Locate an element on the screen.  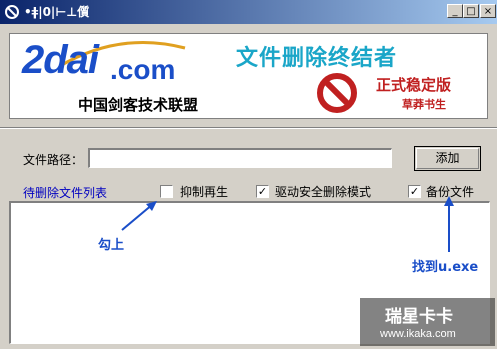
watermark-url: www.ikaka.com is located at coordinates (418, 334).